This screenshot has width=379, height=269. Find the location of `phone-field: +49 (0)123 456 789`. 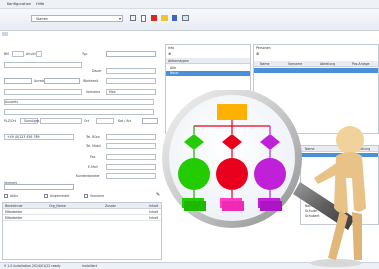

phone-field: +49 (0)123 456 789 is located at coordinates (39, 137).